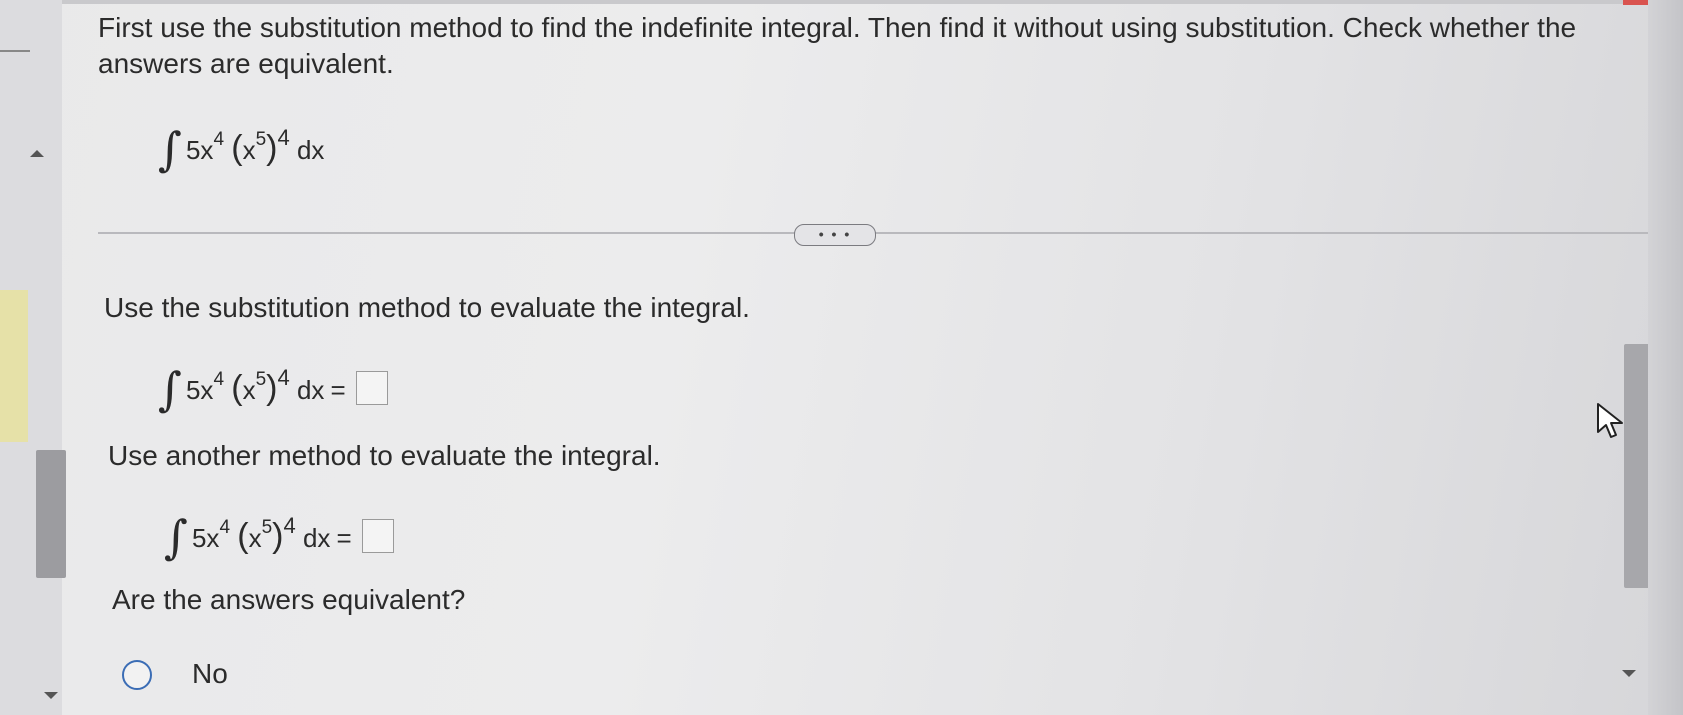  Describe the element at coordinates (878, 233) in the screenshot. I see `section-divider` at that location.